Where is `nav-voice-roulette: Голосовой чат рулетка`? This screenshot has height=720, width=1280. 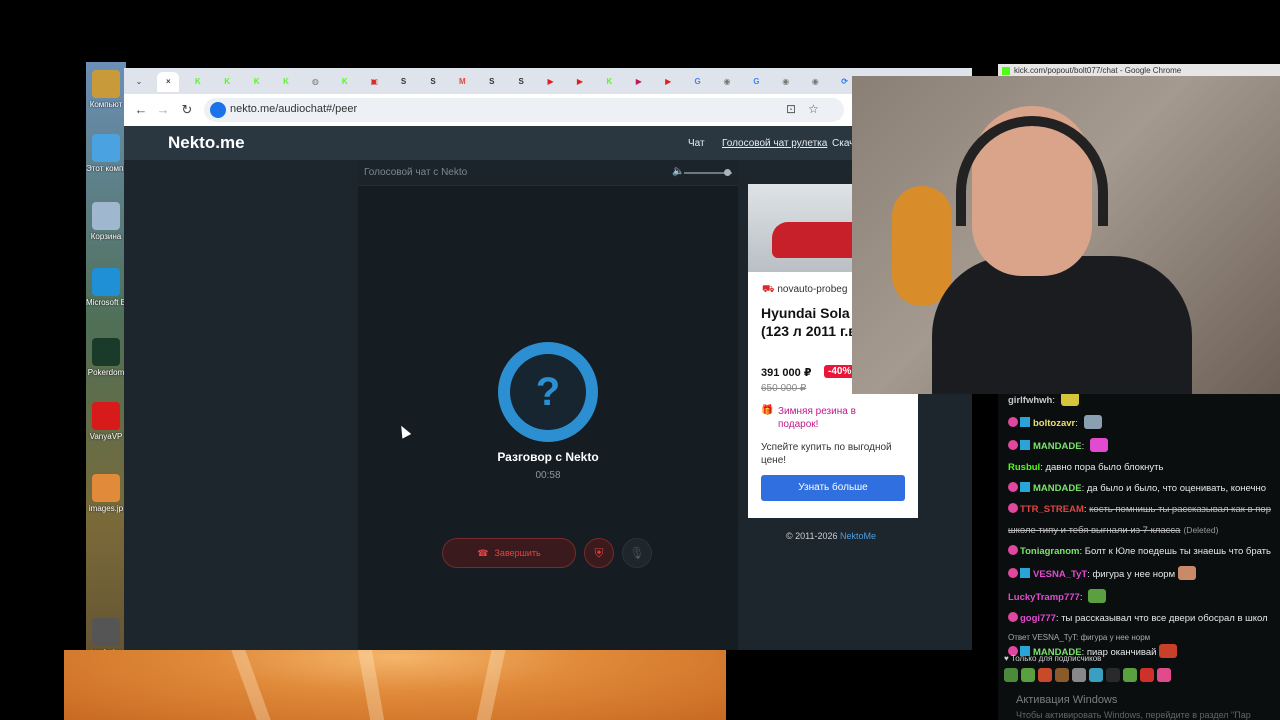 nav-voice-roulette: Голосовой чат рулетка is located at coordinates (774, 143).